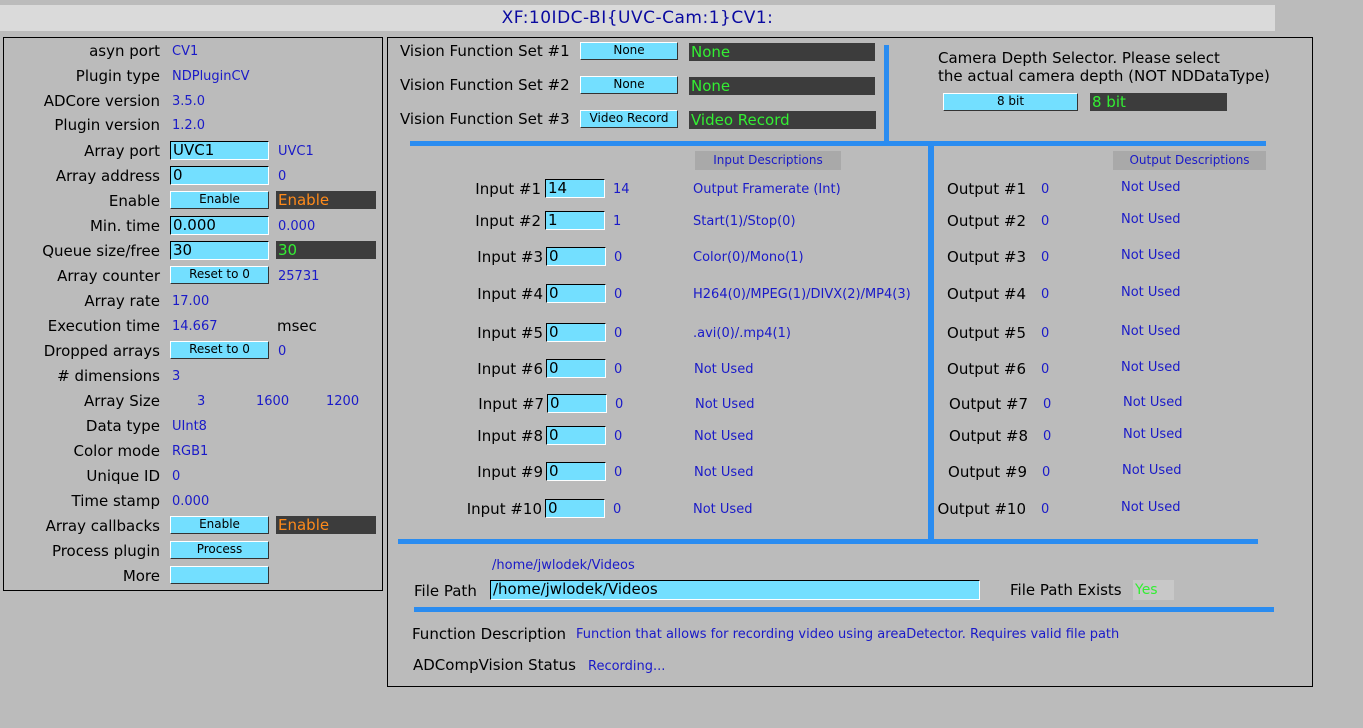 This screenshot has height=728, width=1363. I want to click on array-counter-readback: 25731, so click(299, 276).